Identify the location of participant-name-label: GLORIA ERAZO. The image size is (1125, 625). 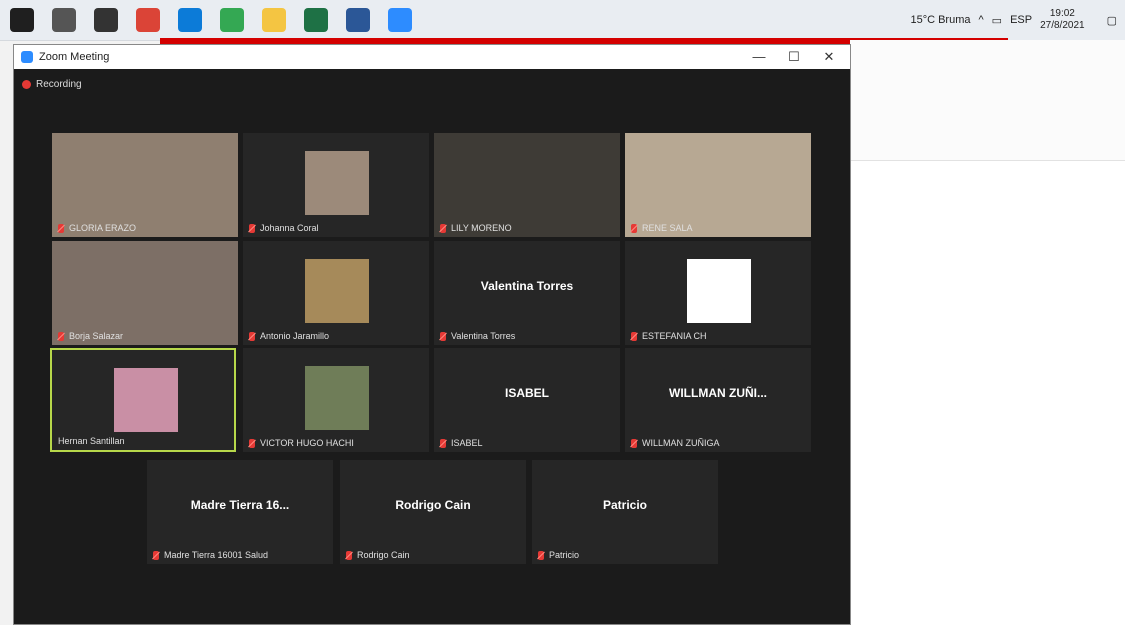
(97, 228).